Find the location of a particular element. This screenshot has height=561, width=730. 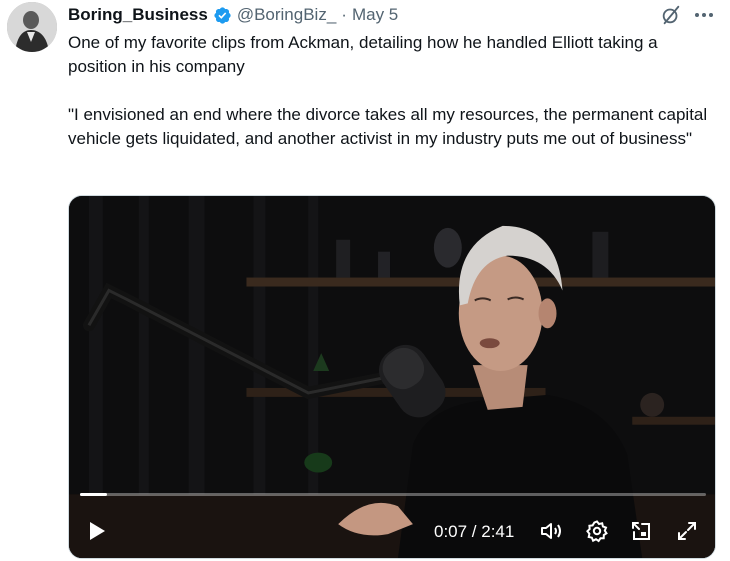

tweet-date: May 5 is located at coordinates (375, 15).